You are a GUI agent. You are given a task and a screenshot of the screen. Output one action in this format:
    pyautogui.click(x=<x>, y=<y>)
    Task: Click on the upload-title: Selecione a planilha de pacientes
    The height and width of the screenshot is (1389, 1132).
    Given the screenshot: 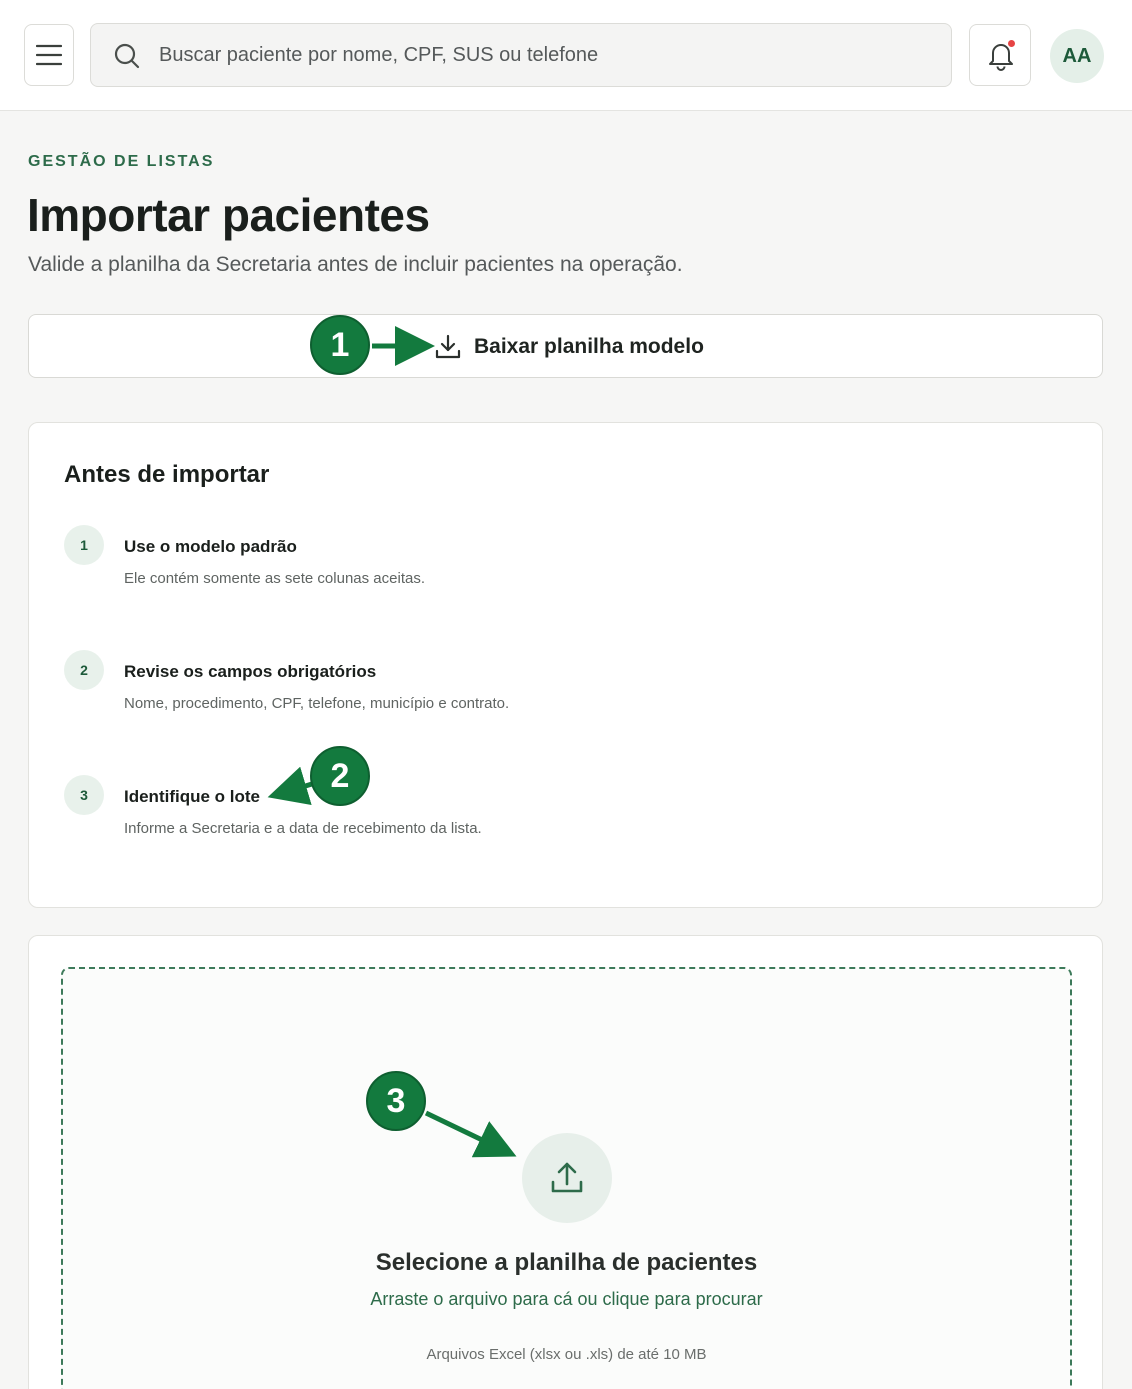 What is the action you would take?
    pyautogui.click(x=566, y=1262)
    